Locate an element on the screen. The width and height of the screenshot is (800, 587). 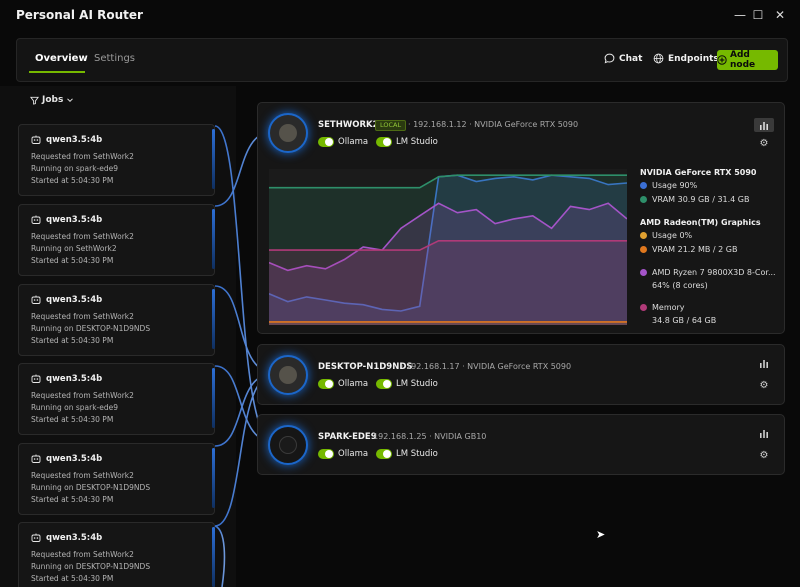
legend-gpu1-usage: Usage 90% is located at coordinates (668, 185).